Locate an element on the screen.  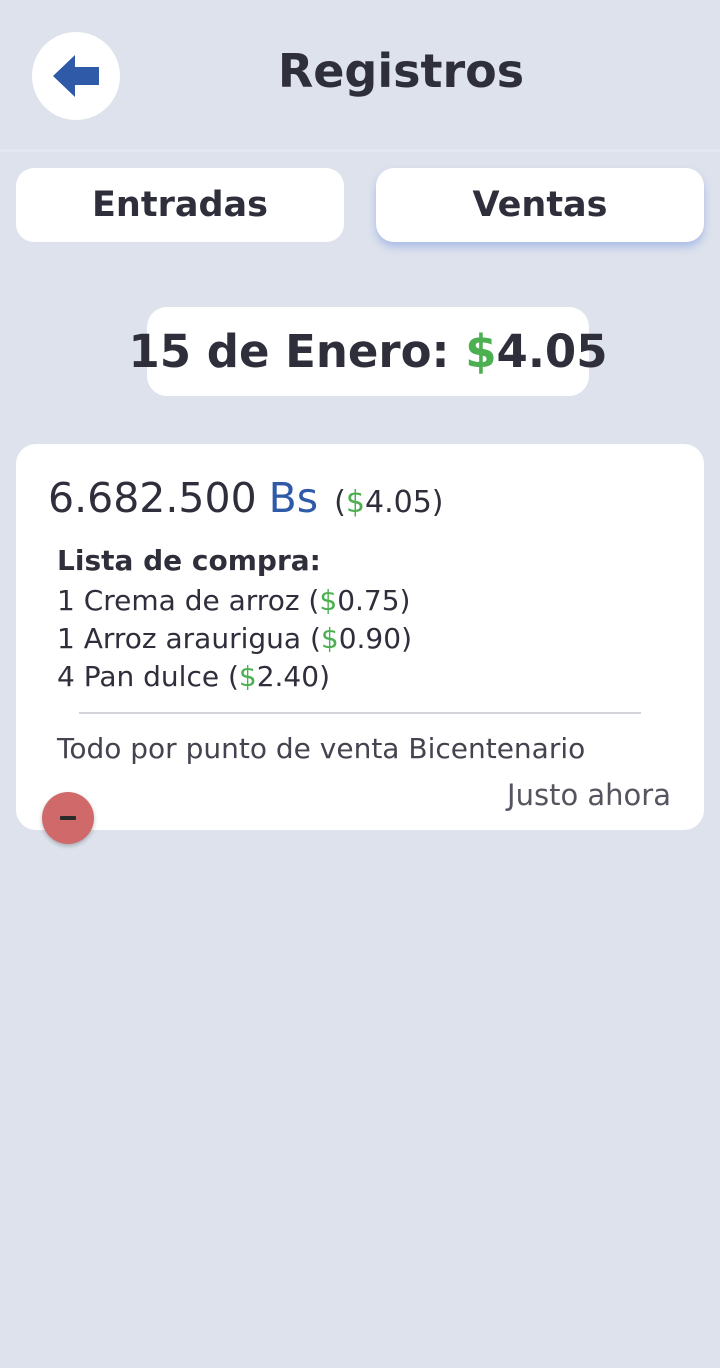
page-title: Registros is located at coordinates (401, 71).